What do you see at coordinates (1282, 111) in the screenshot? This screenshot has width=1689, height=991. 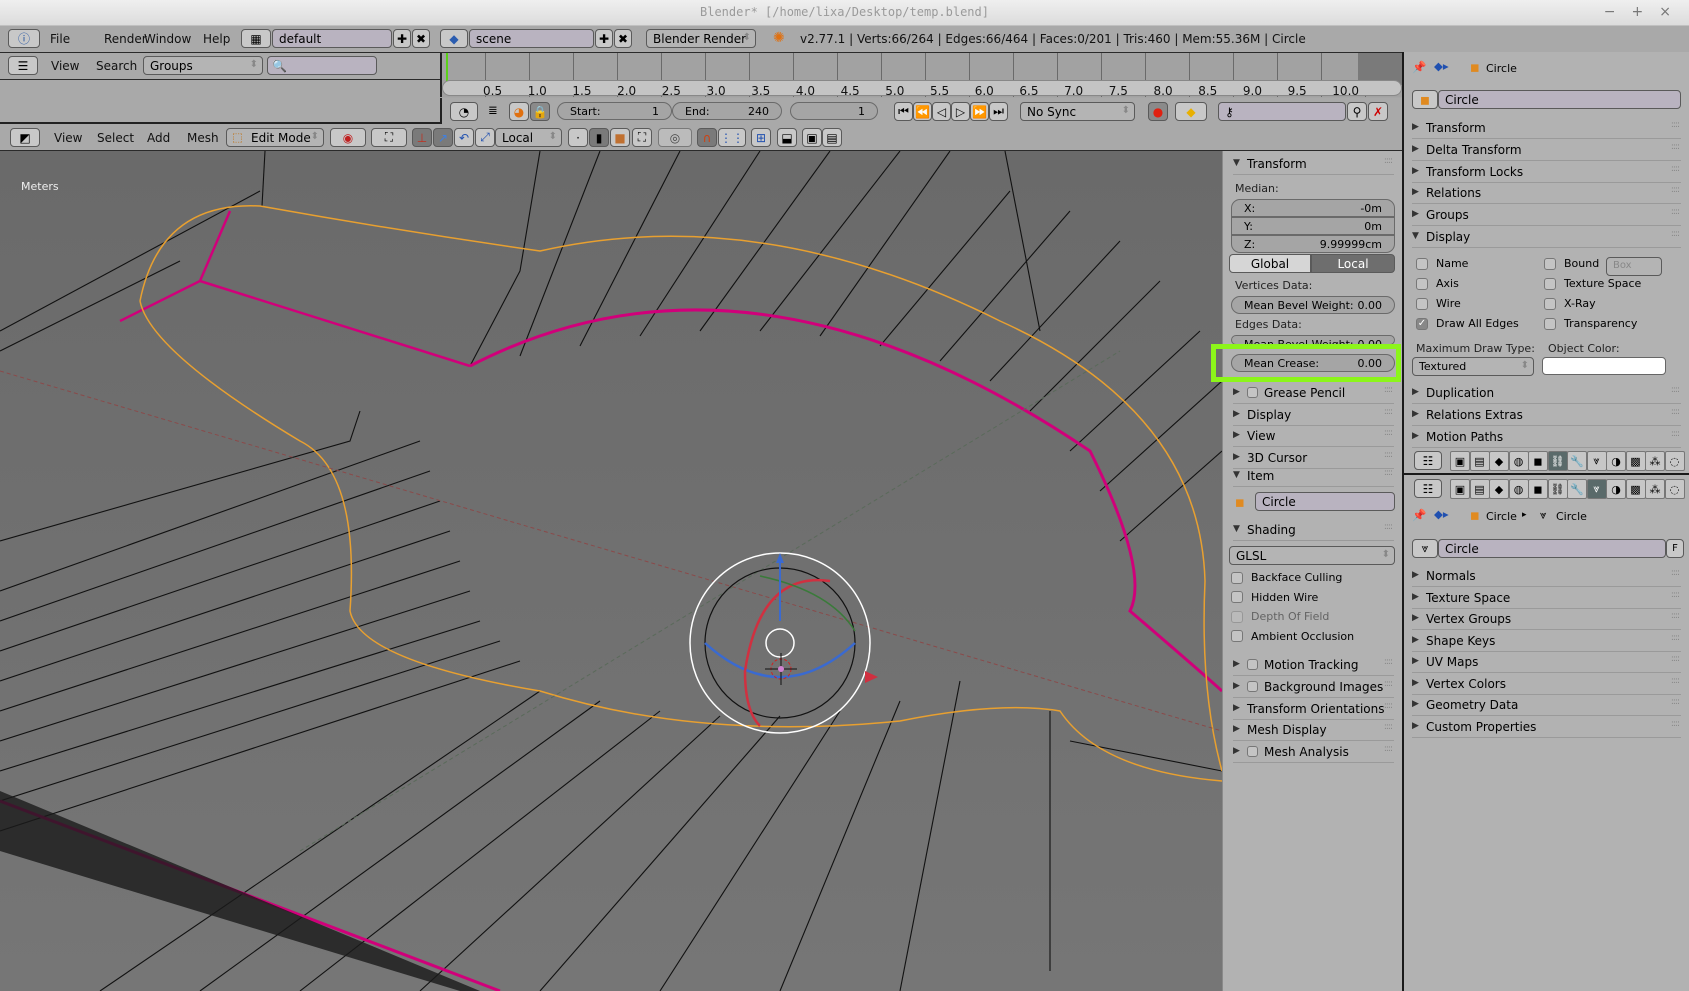 I see `keying-set-field: ⚷` at bounding box center [1282, 111].